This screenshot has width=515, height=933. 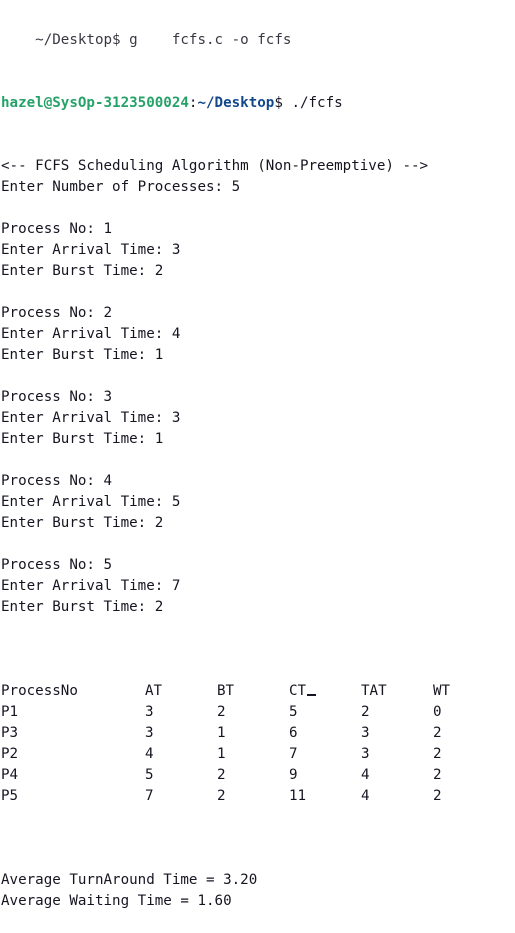 I want to click on table-cell: 6, so click(x=293, y=733).